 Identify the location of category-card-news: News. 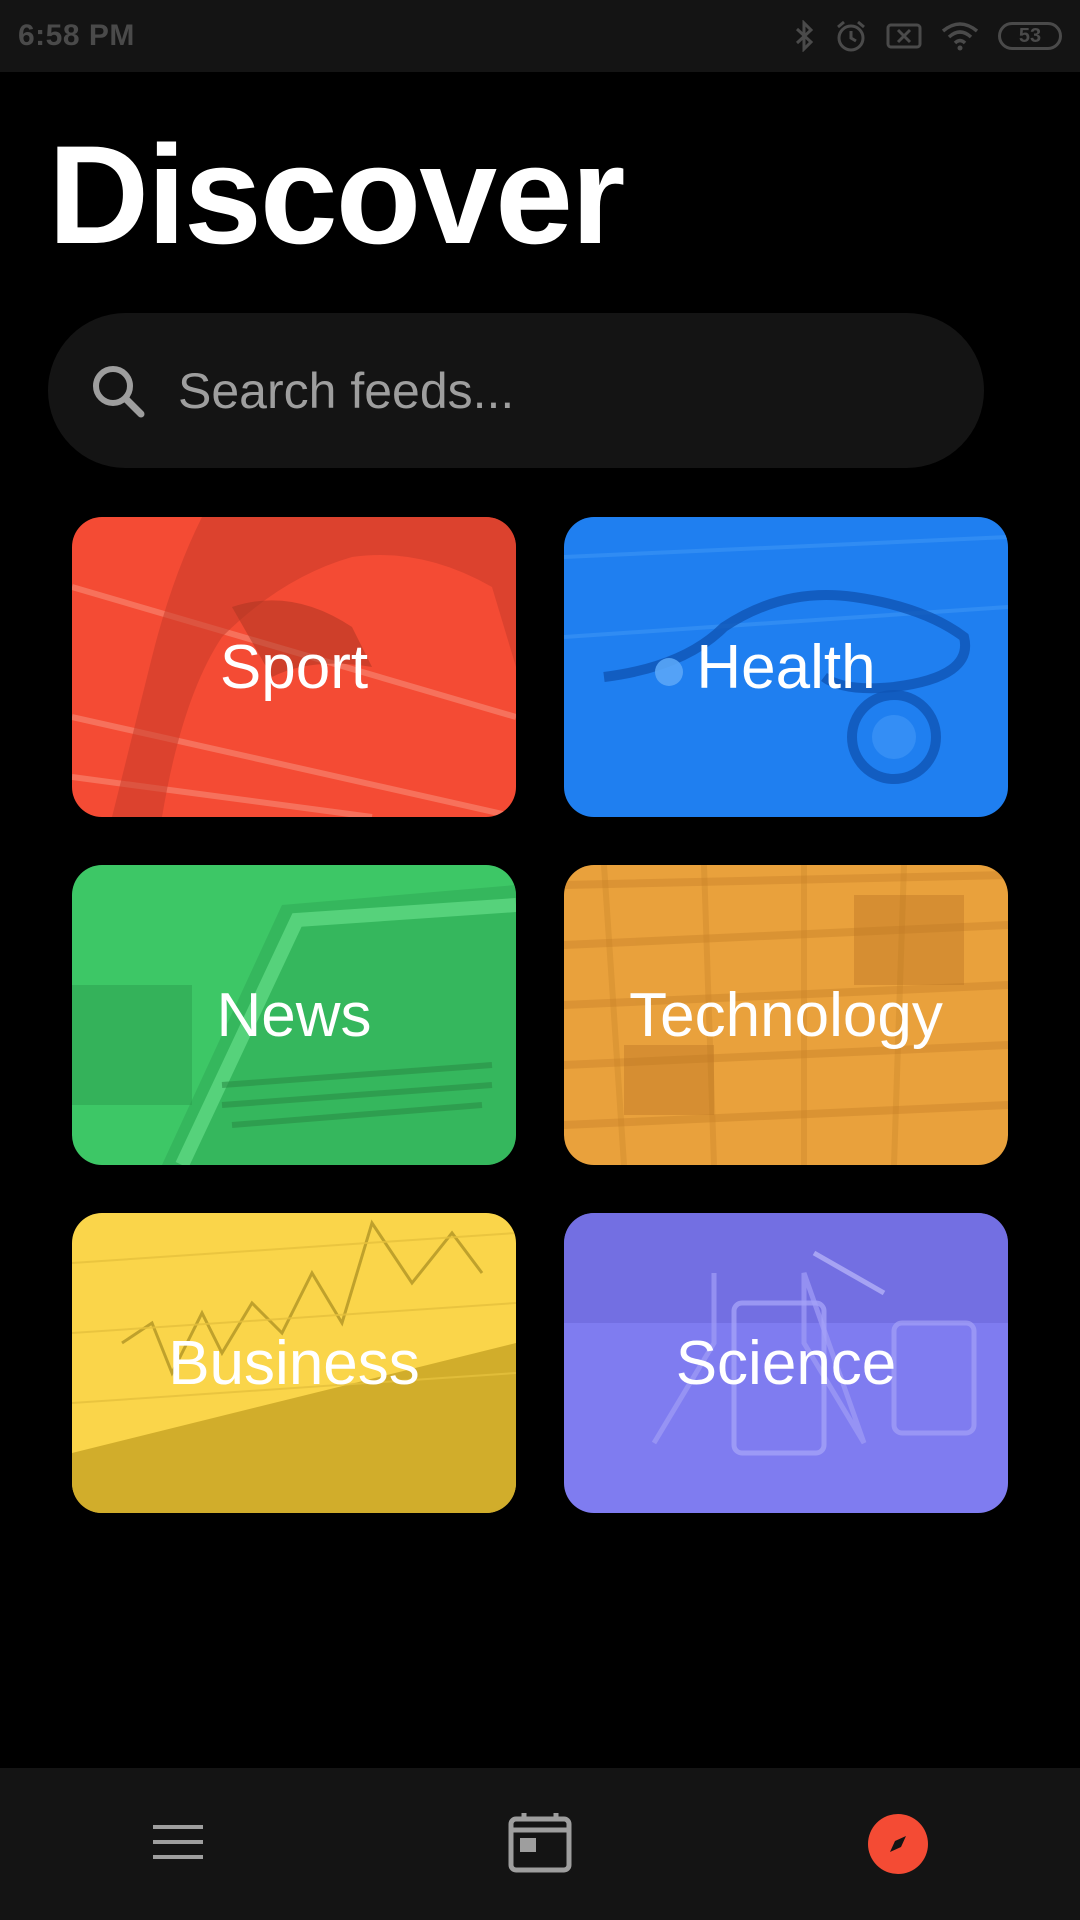
(294, 1015).